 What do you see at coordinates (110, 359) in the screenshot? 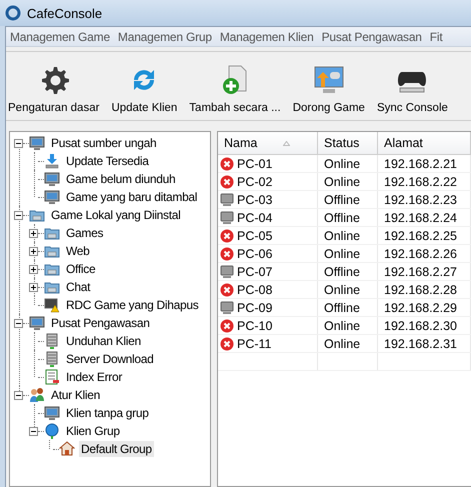
I see `tree-item: Server Download` at bounding box center [110, 359].